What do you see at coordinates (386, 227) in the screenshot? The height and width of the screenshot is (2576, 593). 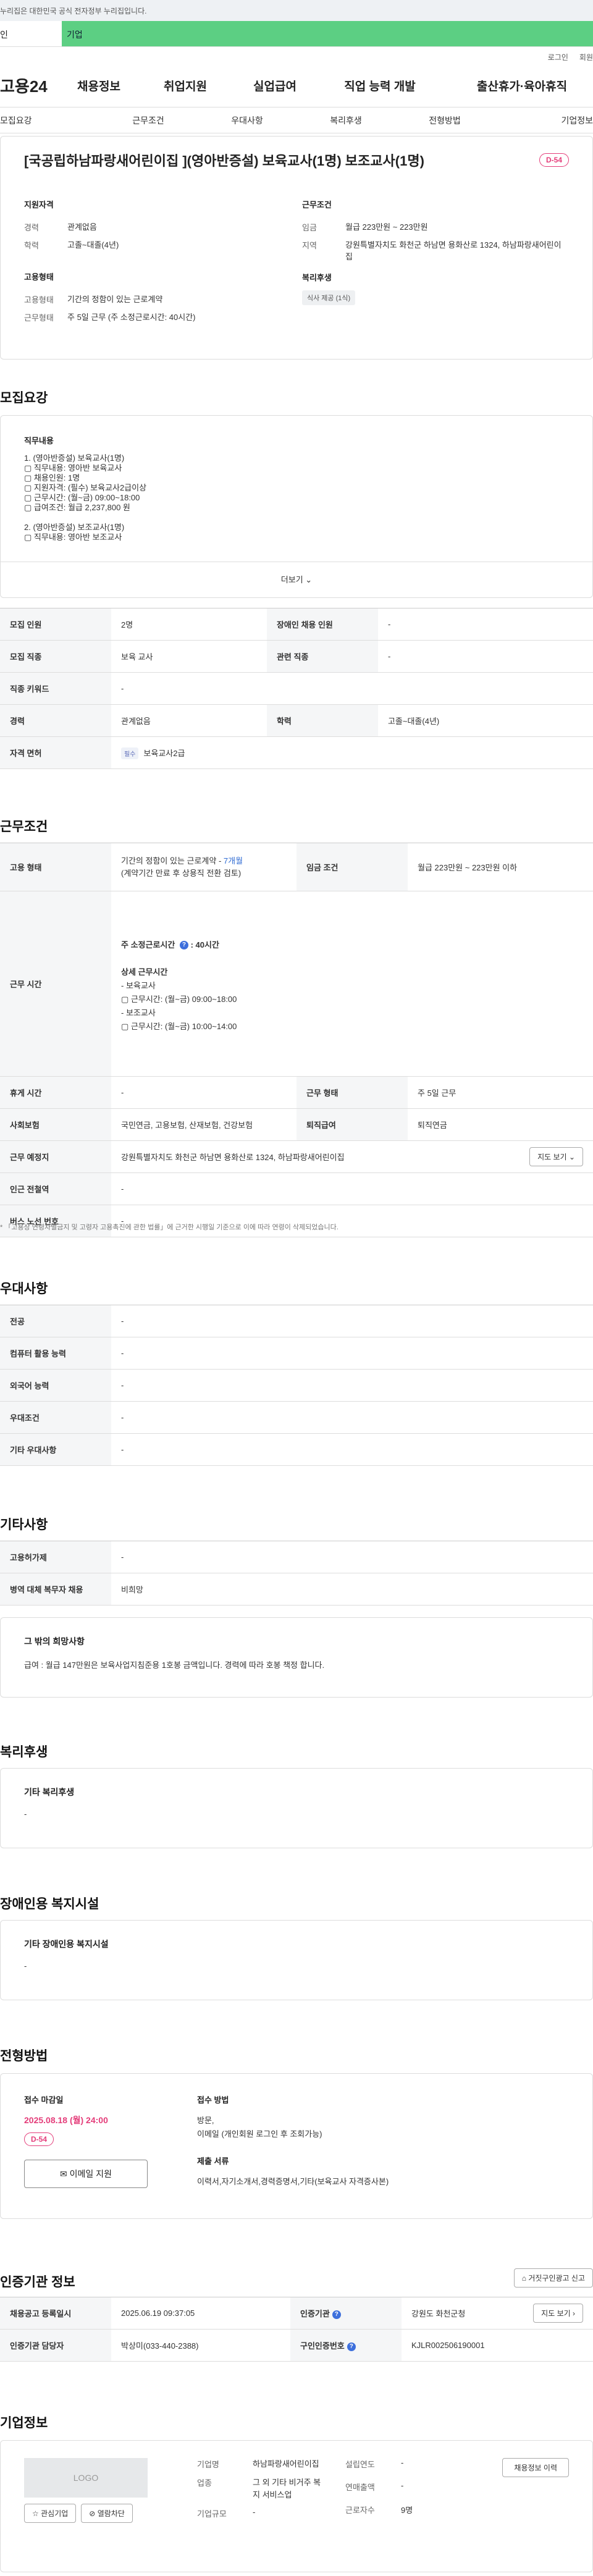 I see `cond-value: 월급 223만원 ~ 223만원` at bounding box center [386, 227].